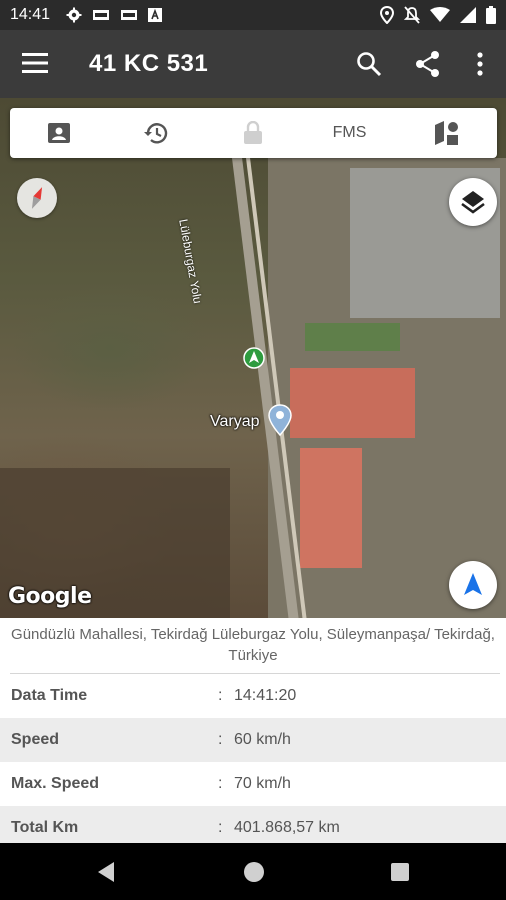 Image resolution: width=506 pixels, height=900 pixels. What do you see at coordinates (35, 63) in the screenshot?
I see `hamburger-menu-icon` at bounding box center [35, 63].